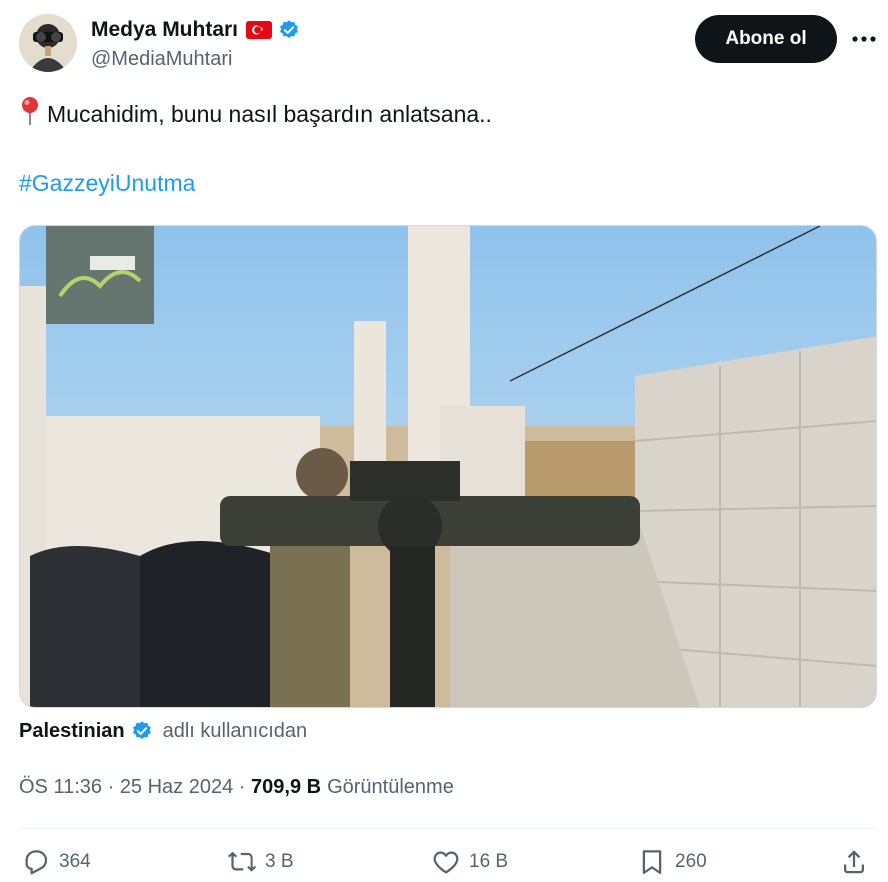  I want to click on heart-icon, so click(446, 862).